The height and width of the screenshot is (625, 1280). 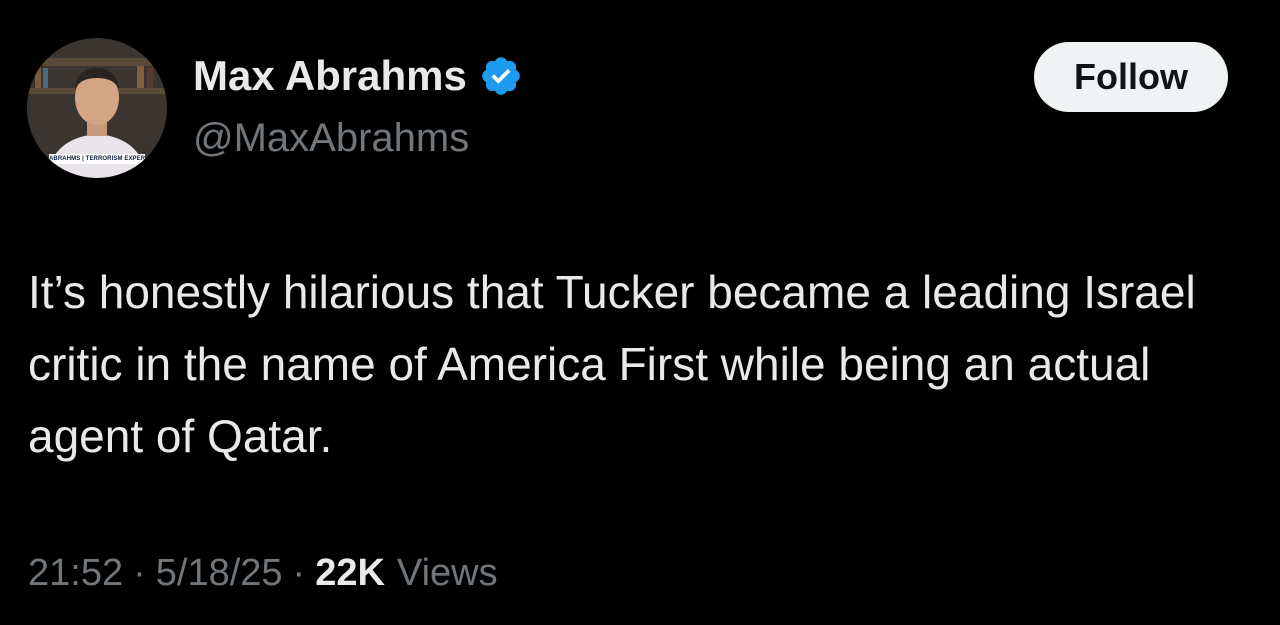 I want to click on views-label: Views, so click(x=447, y=573).